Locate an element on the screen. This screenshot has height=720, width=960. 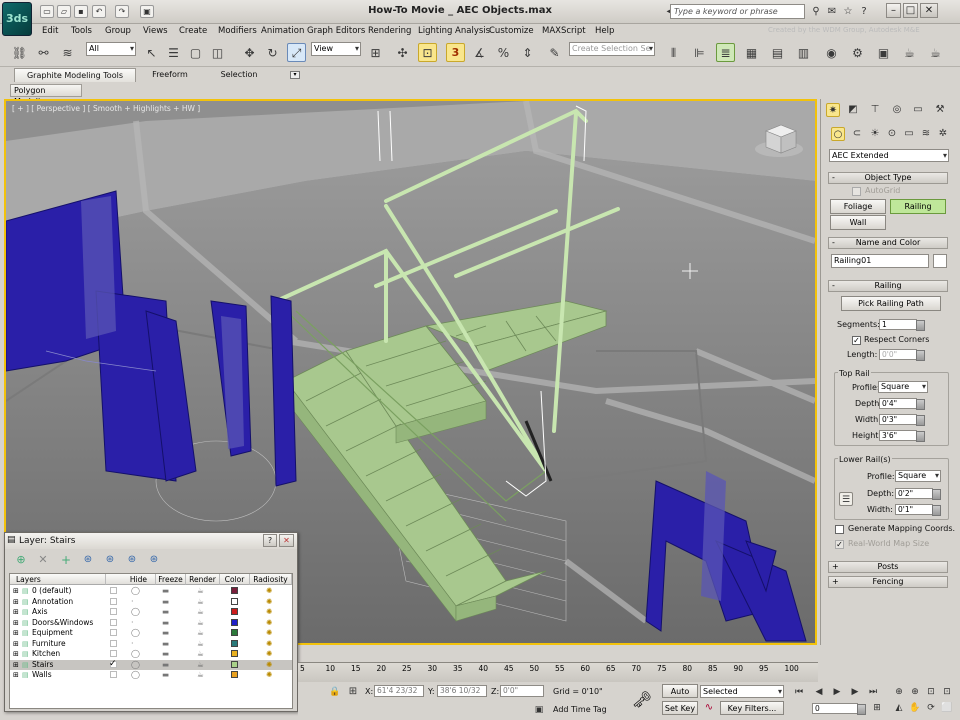
angle-snap-icon: ∡ is located at coordinates (479, 52).